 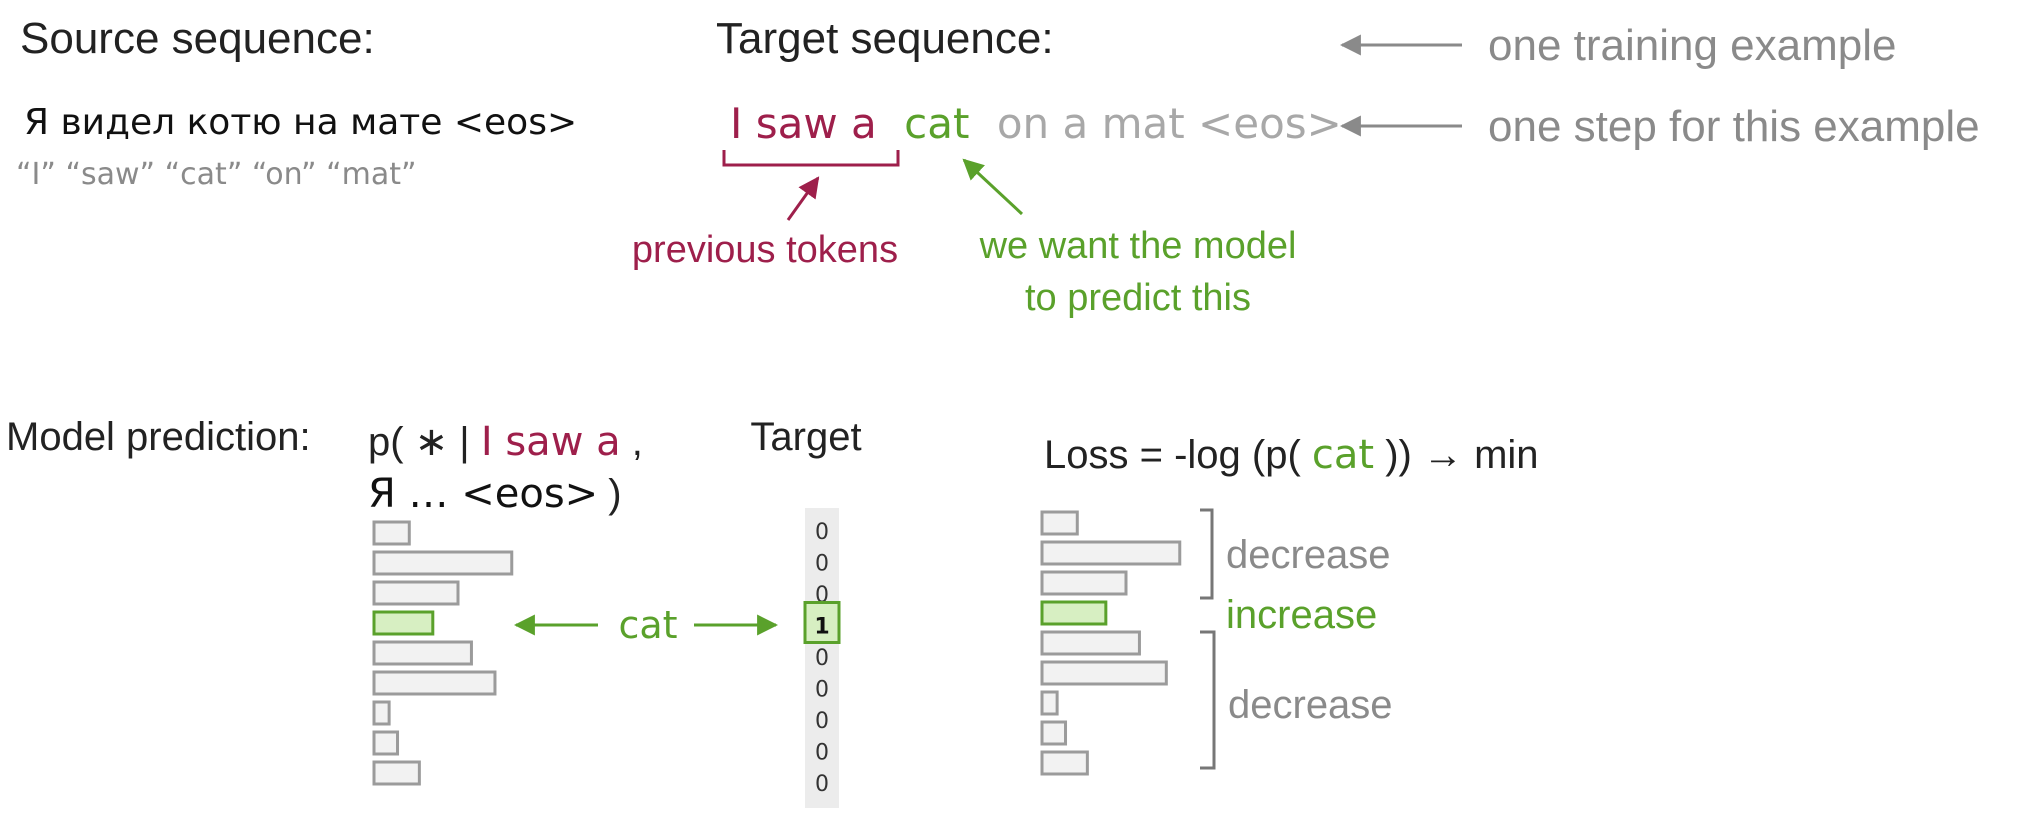 I want to click on target-label: Target sequence:, so click(x=885, y=38).